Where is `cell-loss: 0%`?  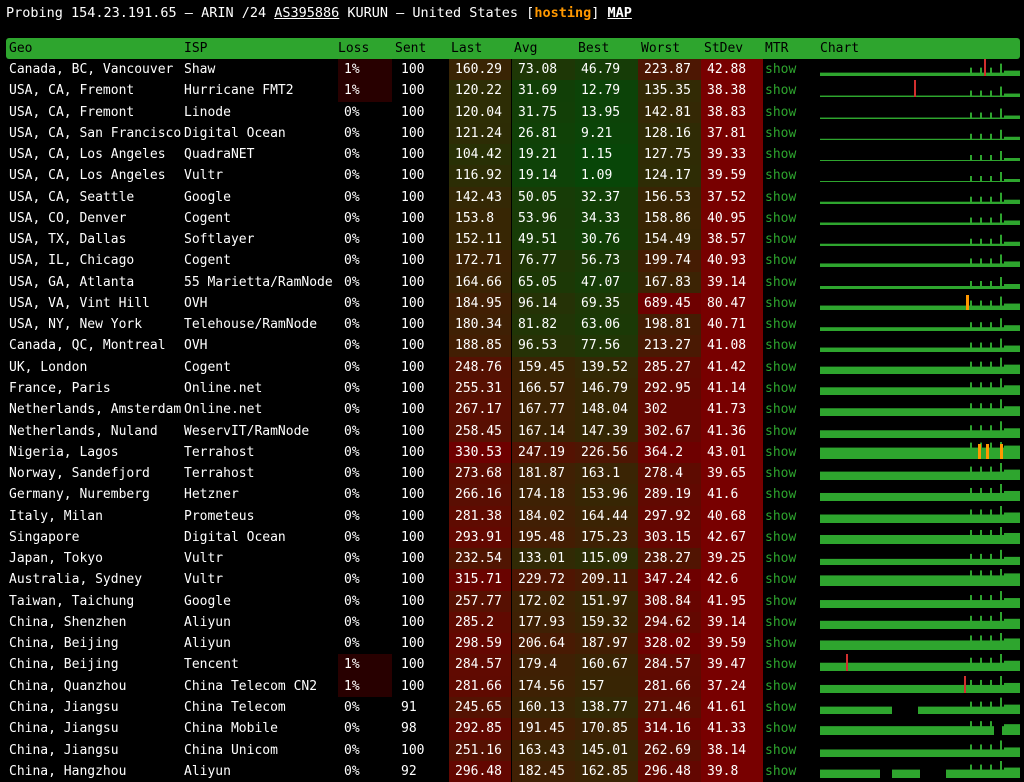 cell-loss: 0% is located at coordinates (352, 218).